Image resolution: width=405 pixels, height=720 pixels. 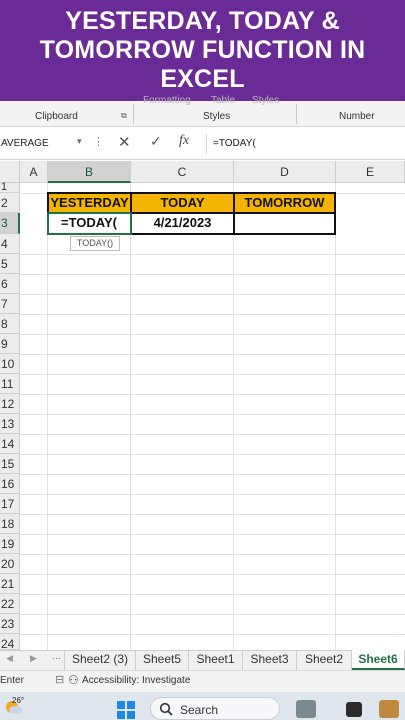 What do you see at coordinates (10, 172) in the screenshot?
I see `select-all-corner` at bounding box center [10, 172].